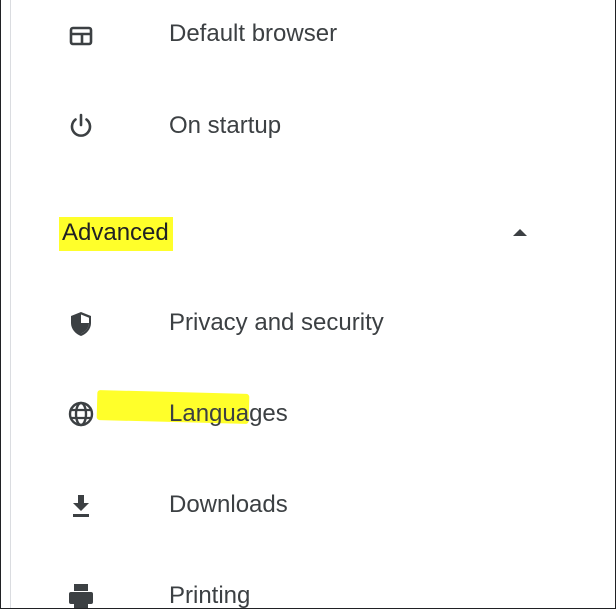  I want to click on menu-item-label: Printing, so click(210, 595).